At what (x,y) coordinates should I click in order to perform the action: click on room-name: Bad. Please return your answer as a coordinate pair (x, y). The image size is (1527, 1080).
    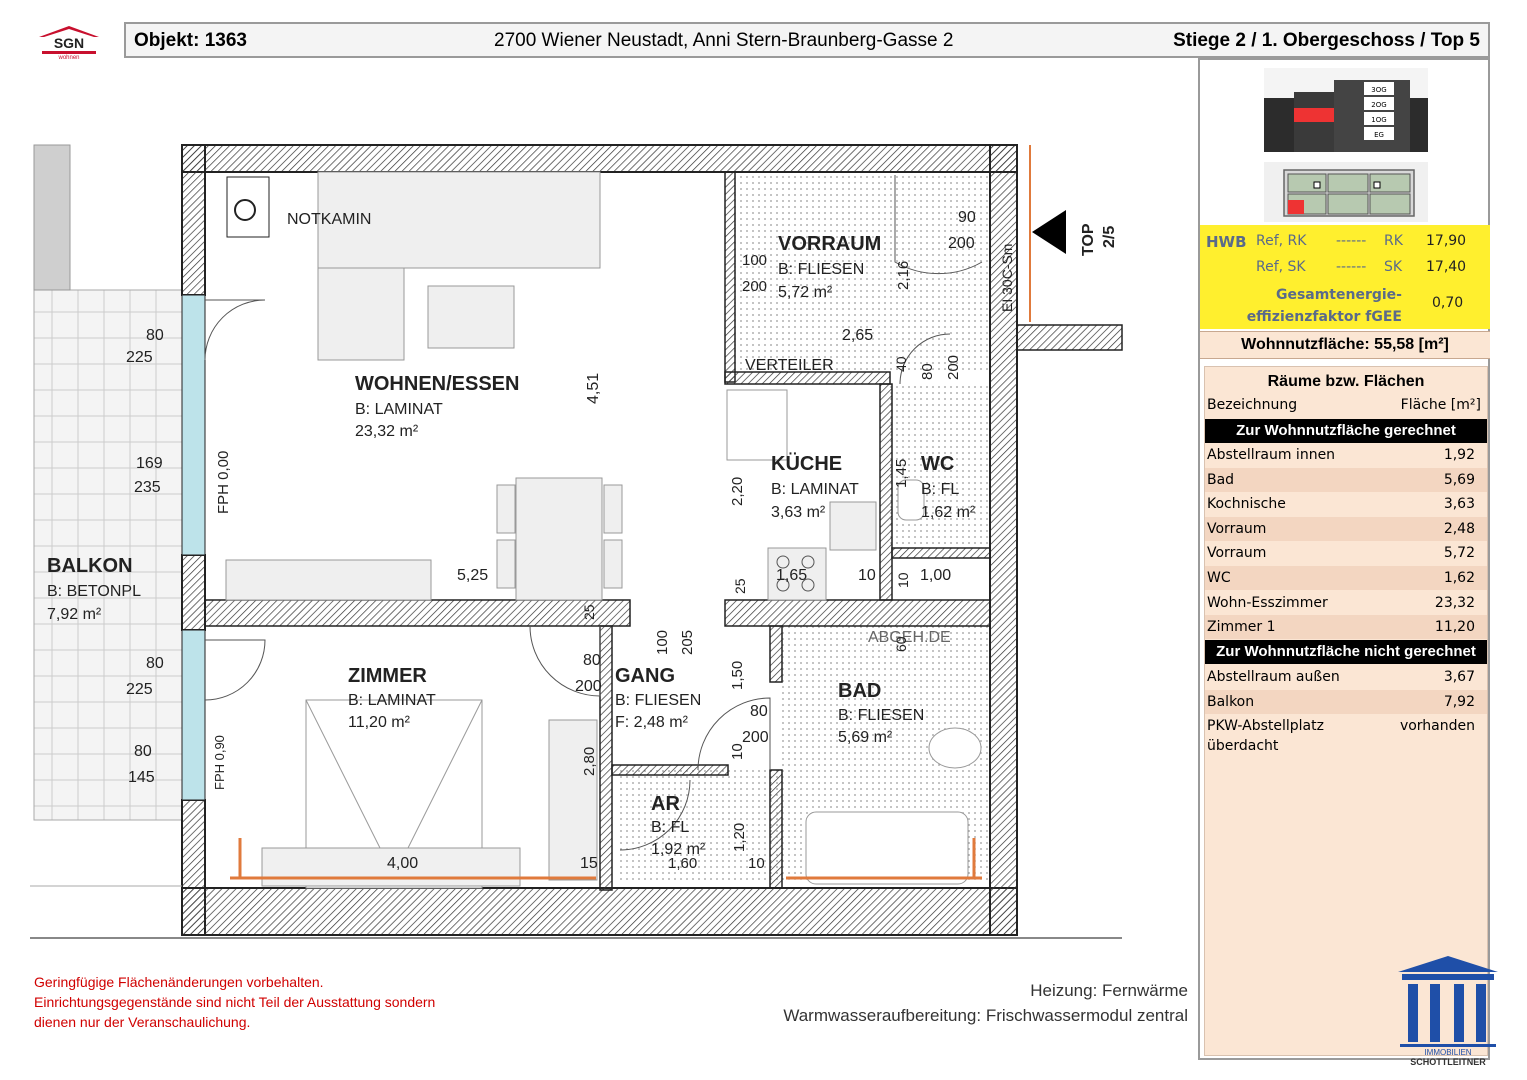
    Looking at the image, I should click on (1221, 479).